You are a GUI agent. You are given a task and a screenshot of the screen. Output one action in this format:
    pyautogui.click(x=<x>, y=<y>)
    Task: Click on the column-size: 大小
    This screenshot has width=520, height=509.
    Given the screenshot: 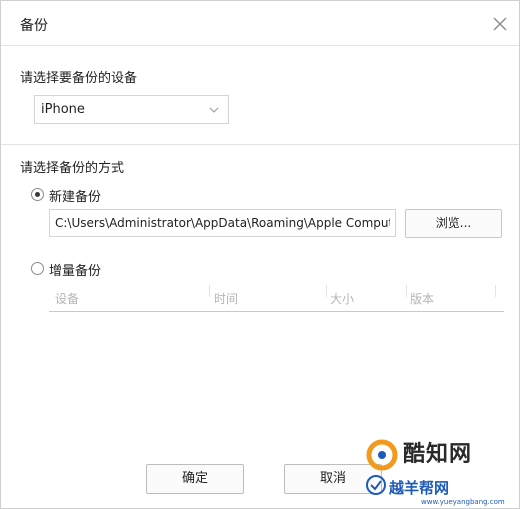 What is the action you would take?
    pyautogui.click(x=342, y=298)
    